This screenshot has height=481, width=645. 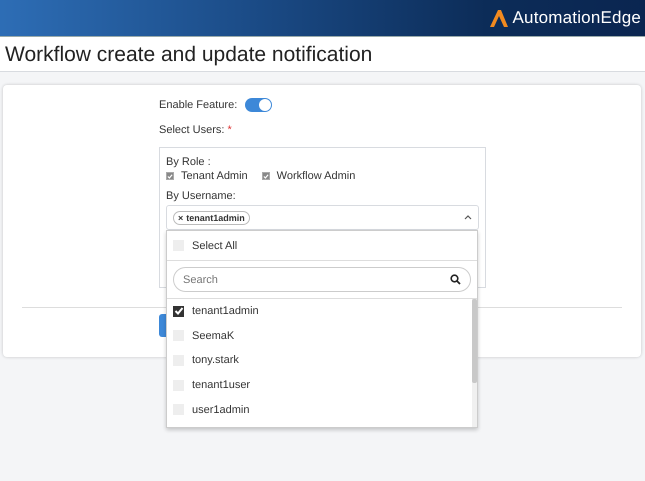 I want to click on option-label: user1admin, so click(x=221, y=410).